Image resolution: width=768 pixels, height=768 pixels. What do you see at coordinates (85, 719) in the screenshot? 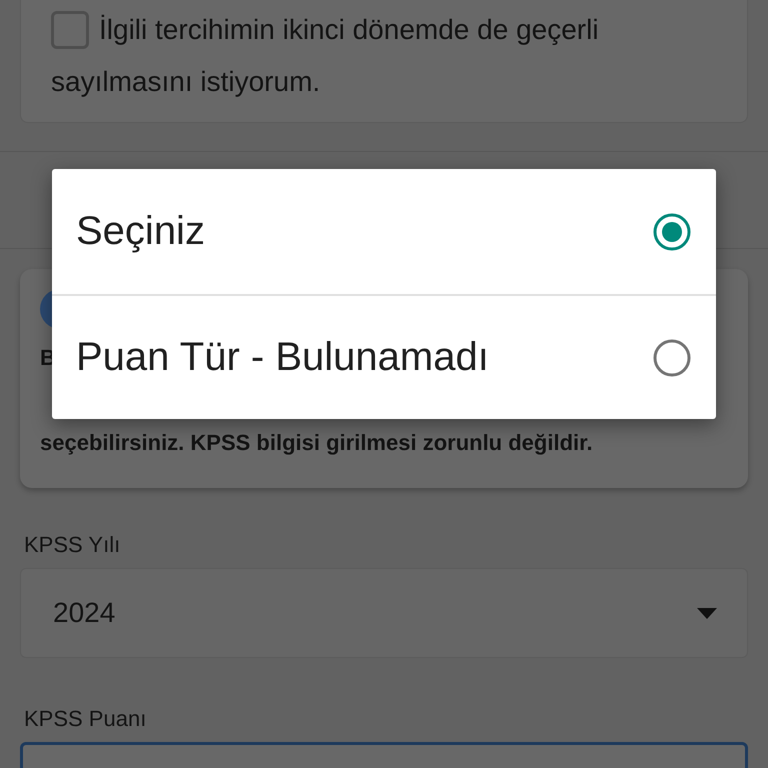
I see `field-label: KPSS Puanı` at bounding box center [85, 719].